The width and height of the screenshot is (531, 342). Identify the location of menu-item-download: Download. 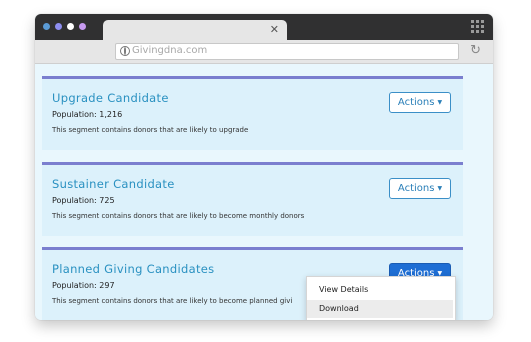
(380, 309).